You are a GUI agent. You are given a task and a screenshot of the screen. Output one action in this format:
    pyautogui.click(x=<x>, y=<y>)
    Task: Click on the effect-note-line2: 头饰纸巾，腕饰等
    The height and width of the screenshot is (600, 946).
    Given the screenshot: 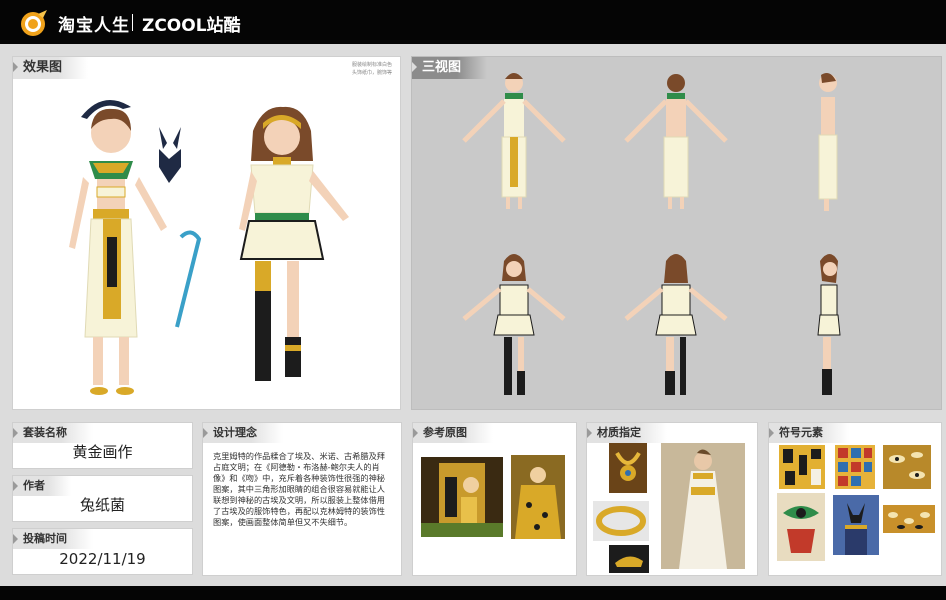 What is the action you would take?
    pyautogui.click(x=371, y=73)
    